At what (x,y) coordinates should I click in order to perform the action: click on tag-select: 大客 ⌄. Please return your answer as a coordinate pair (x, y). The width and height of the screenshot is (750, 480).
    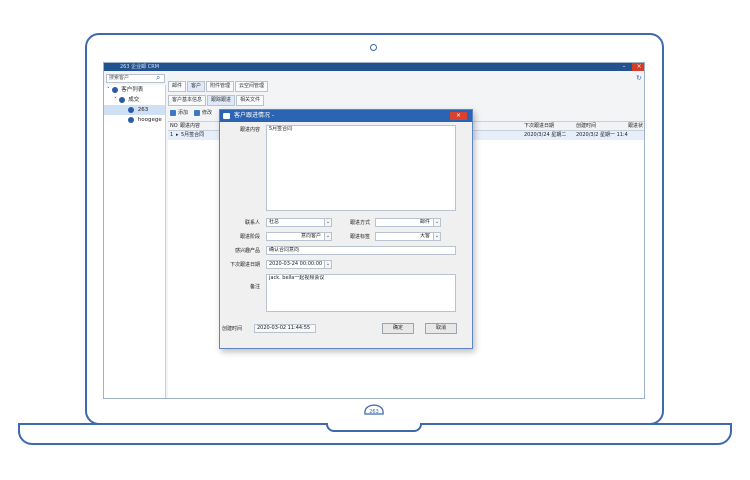
    Looking at the image, I should click on (408, 236).